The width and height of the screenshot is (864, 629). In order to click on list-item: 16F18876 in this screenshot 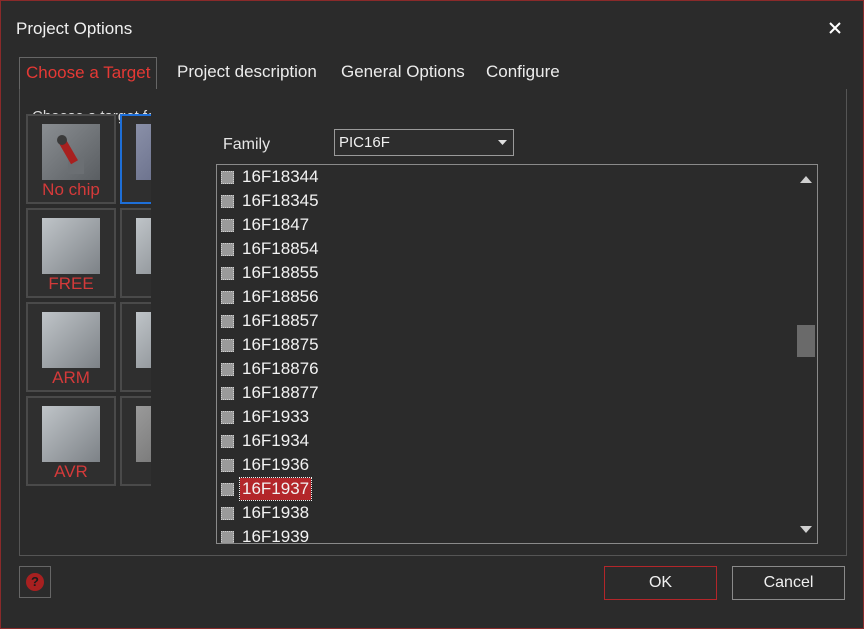, I will do `click(271, 369)`.